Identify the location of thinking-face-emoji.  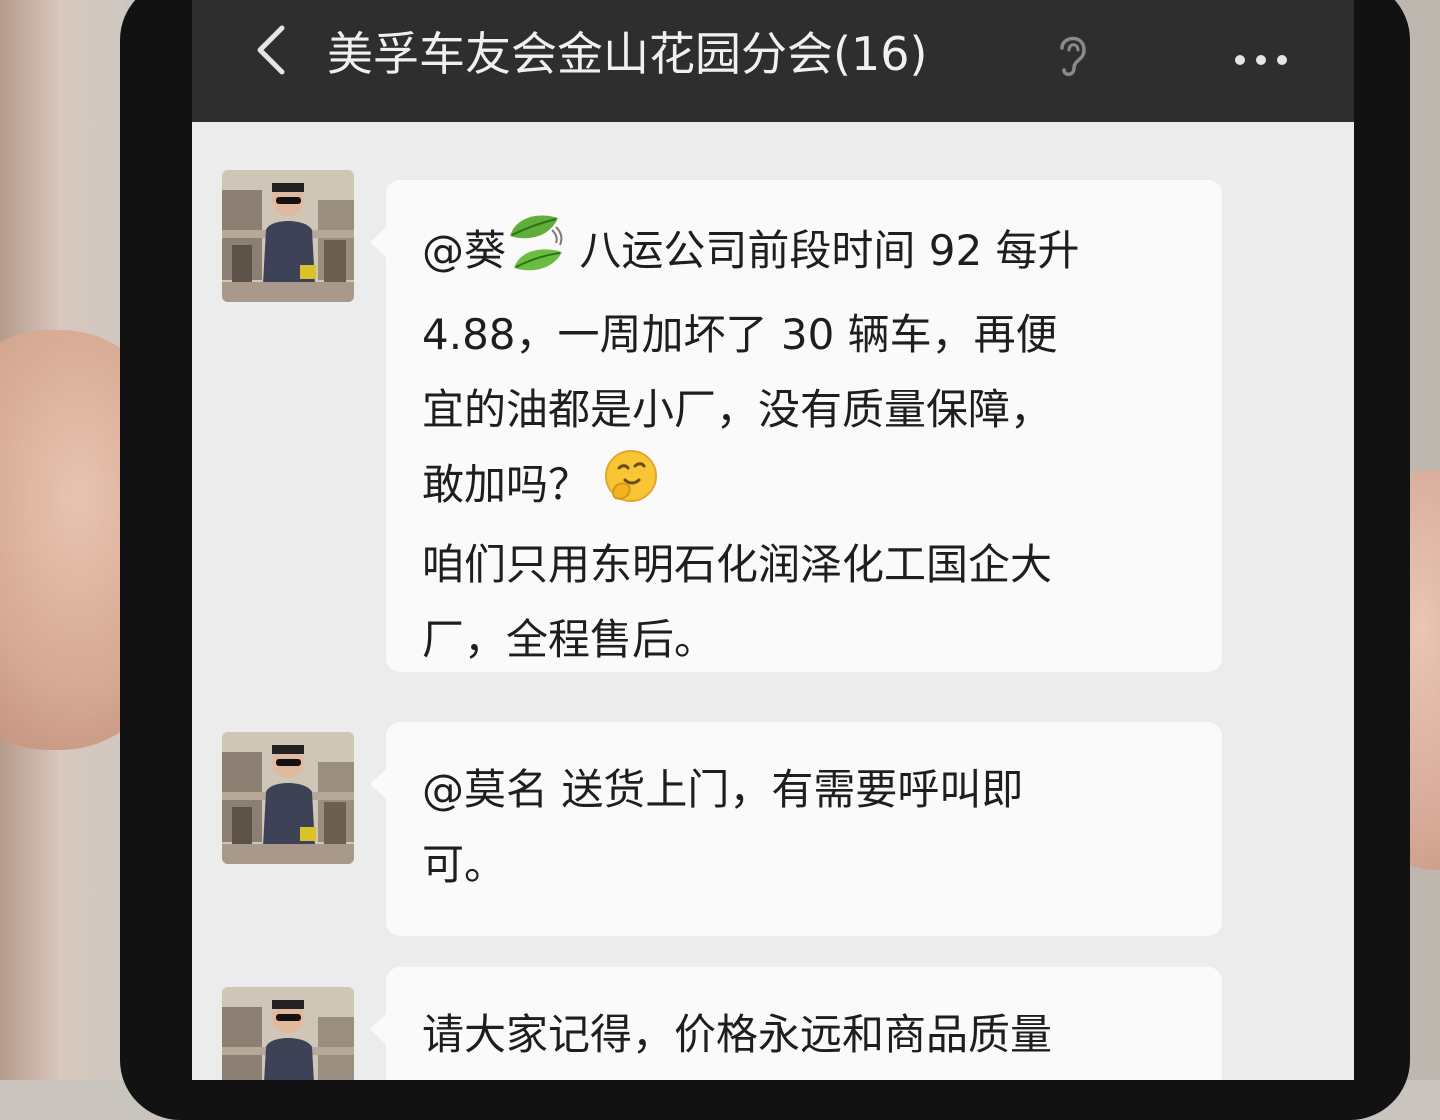
(631, 487).